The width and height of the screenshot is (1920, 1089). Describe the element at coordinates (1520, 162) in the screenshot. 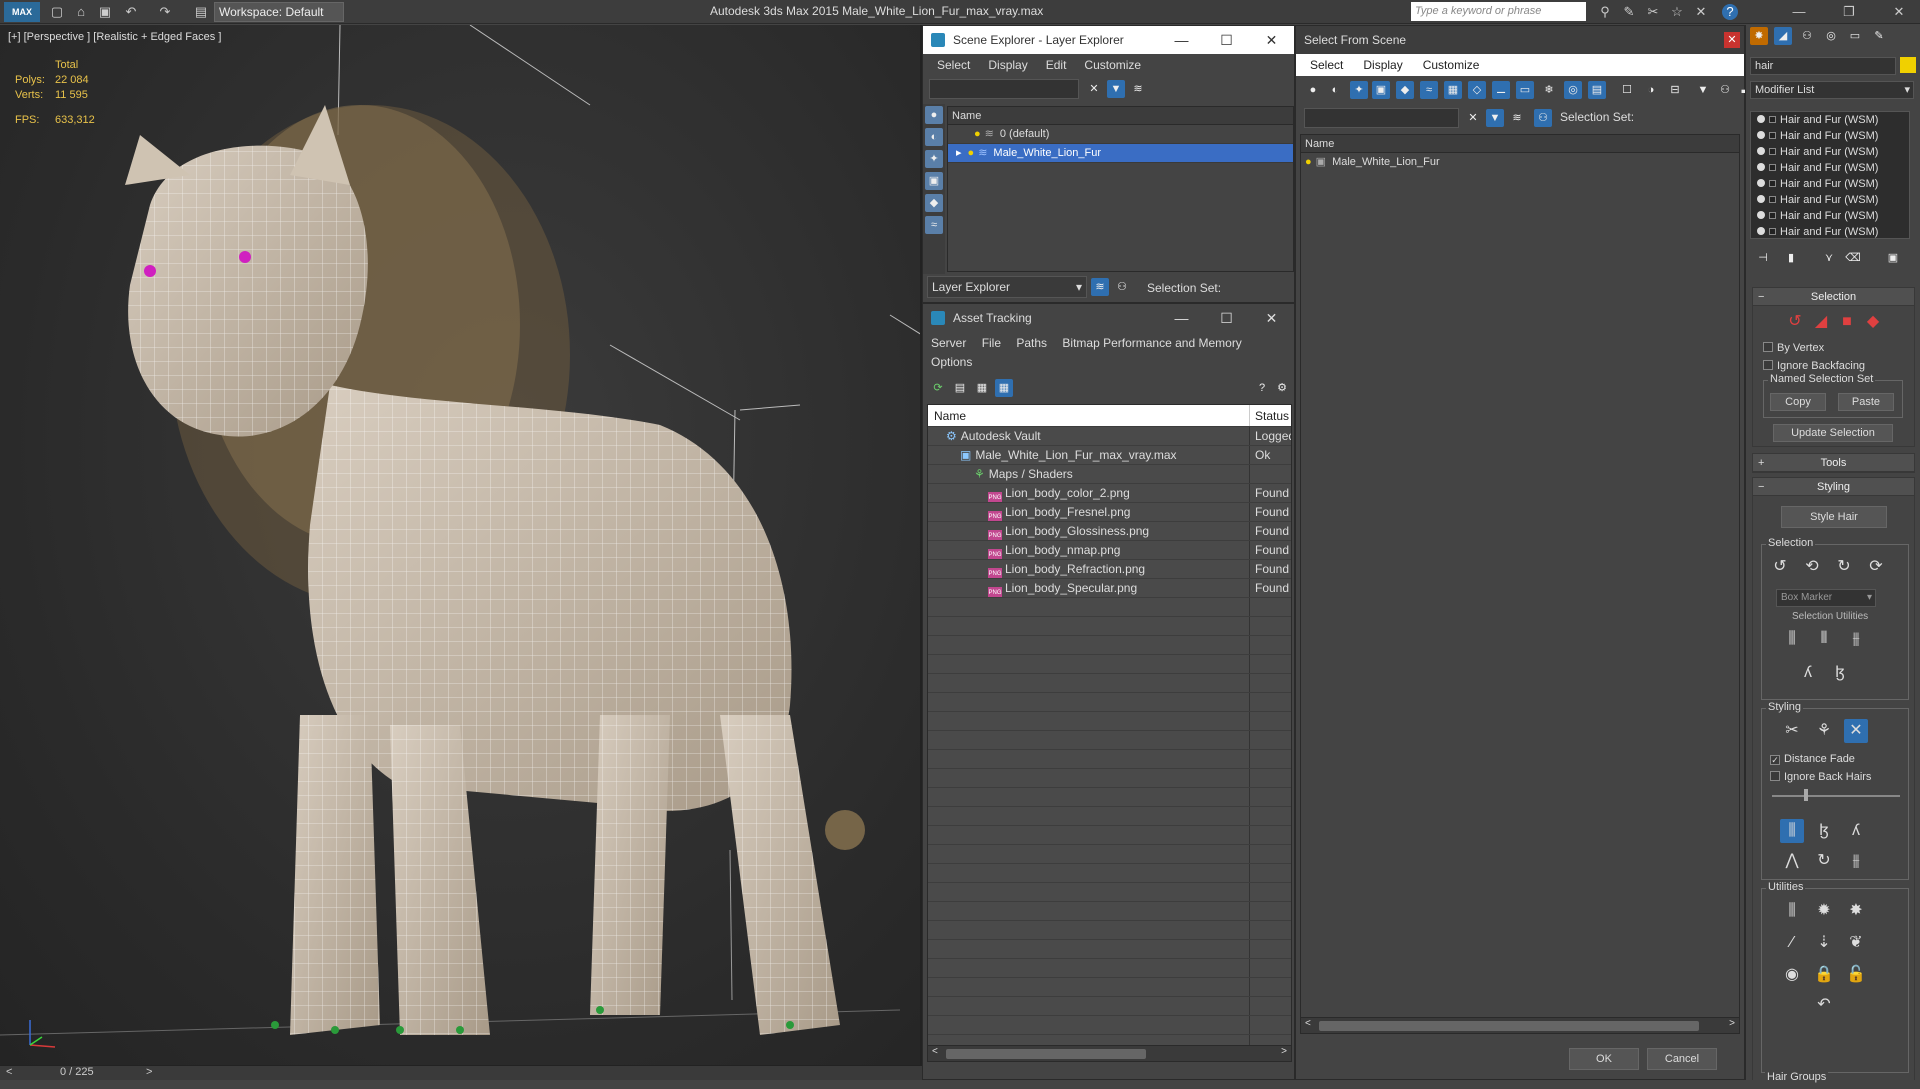

I see `object-row: ● ▣ Male_White_Lion_Fur` at that location.